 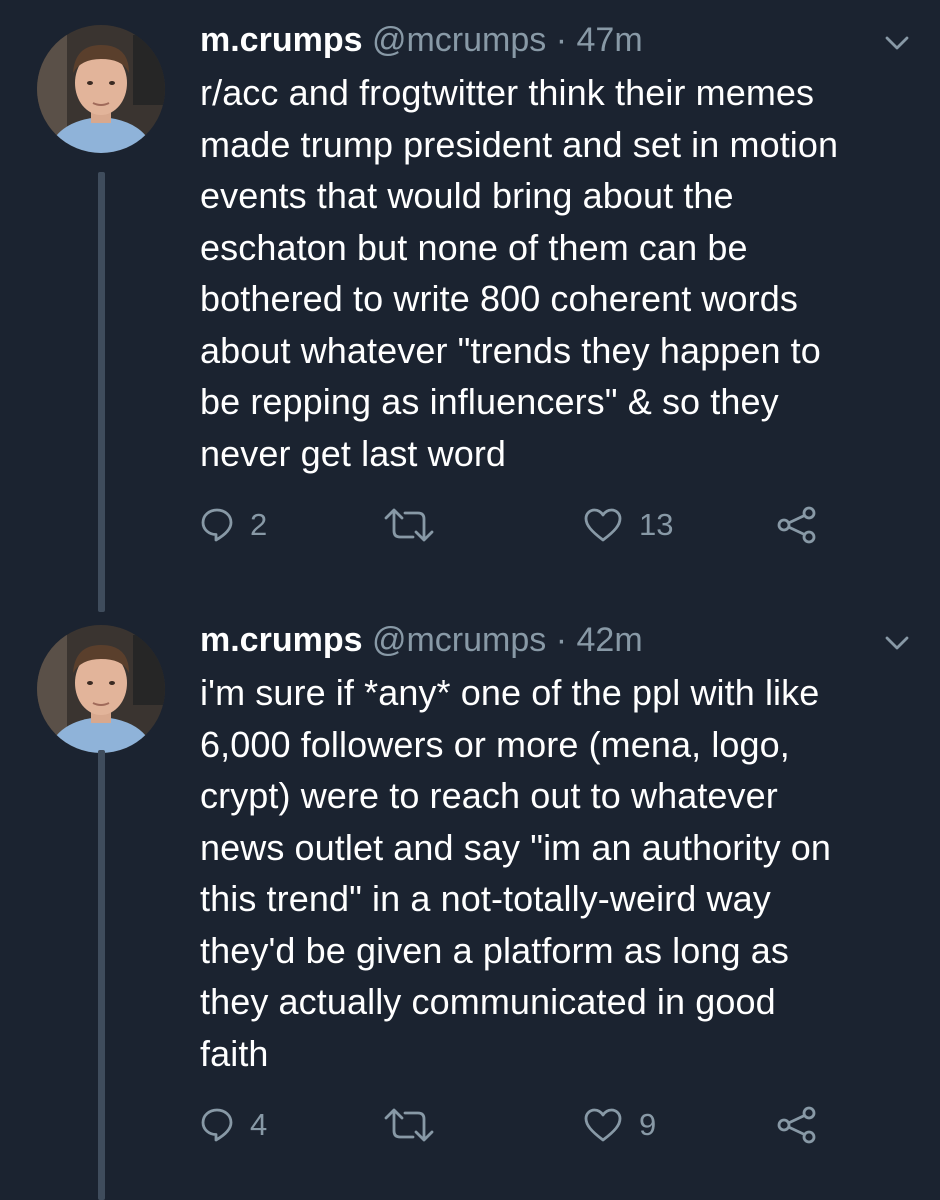 What do you see at coordinates (628, 525) in the screenshot?
I see `like-button: 13` at bounding box center [628, 525].